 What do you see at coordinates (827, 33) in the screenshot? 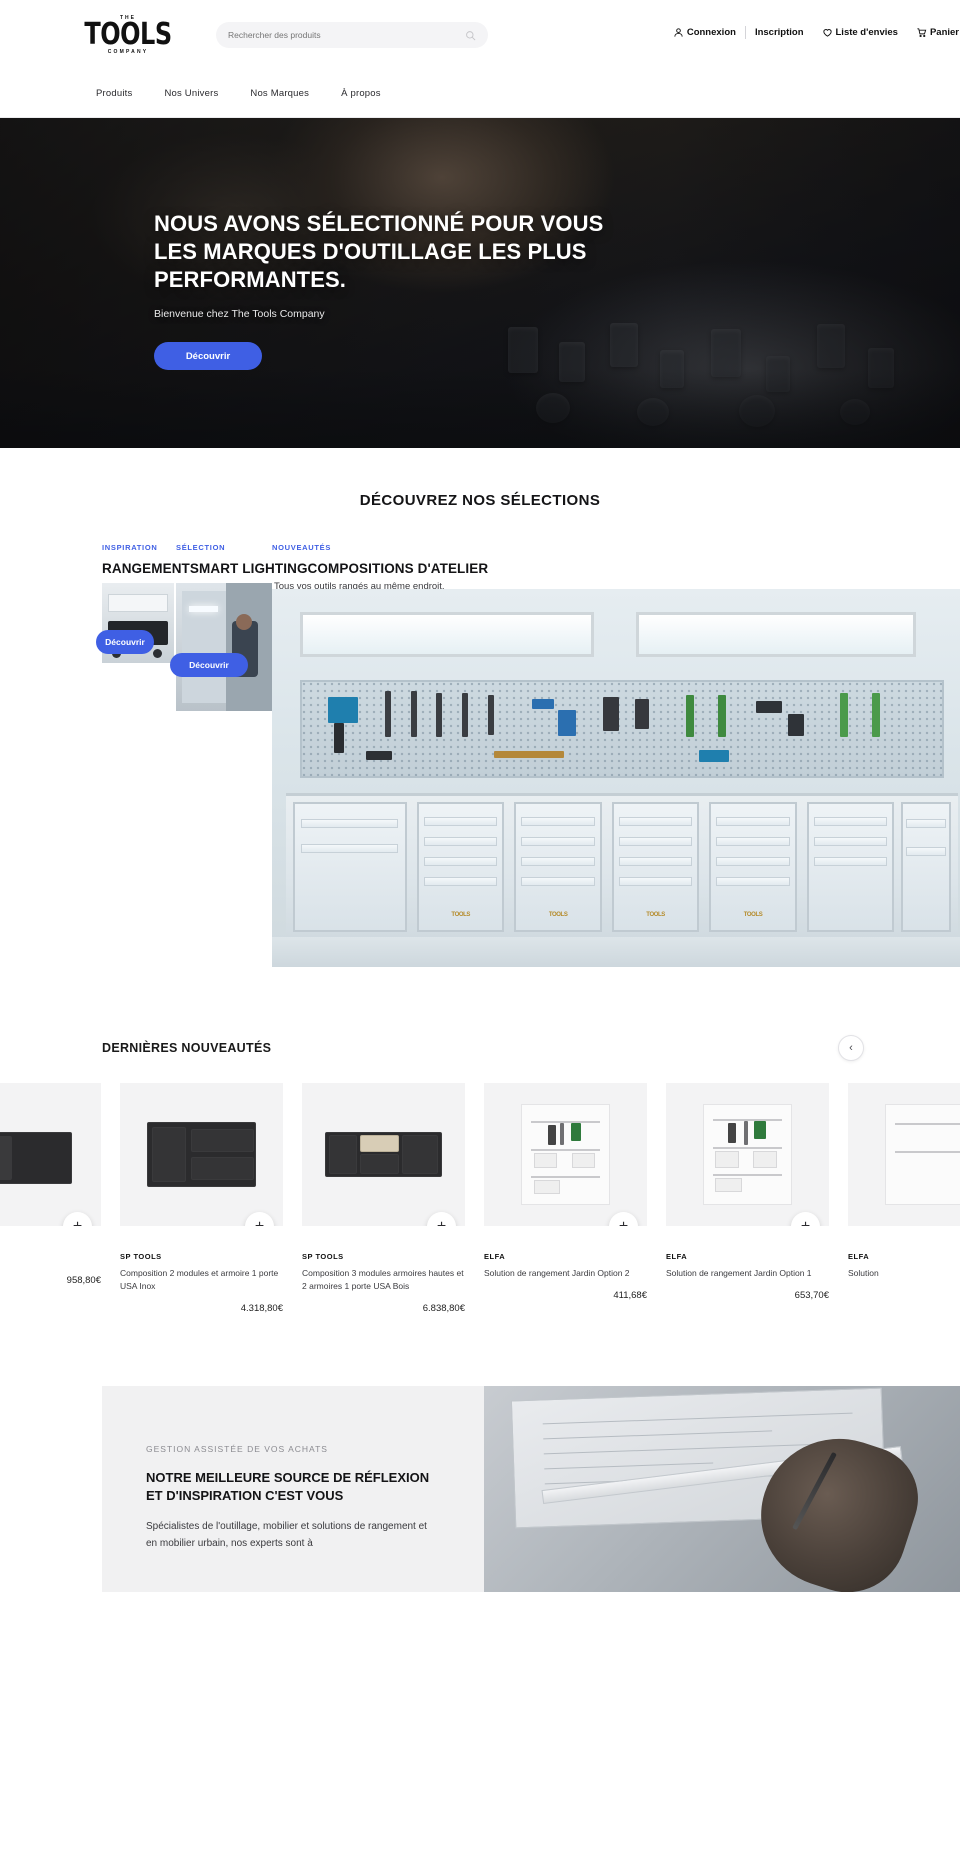
I see `heart-icon` at bounding box center [827, 33].